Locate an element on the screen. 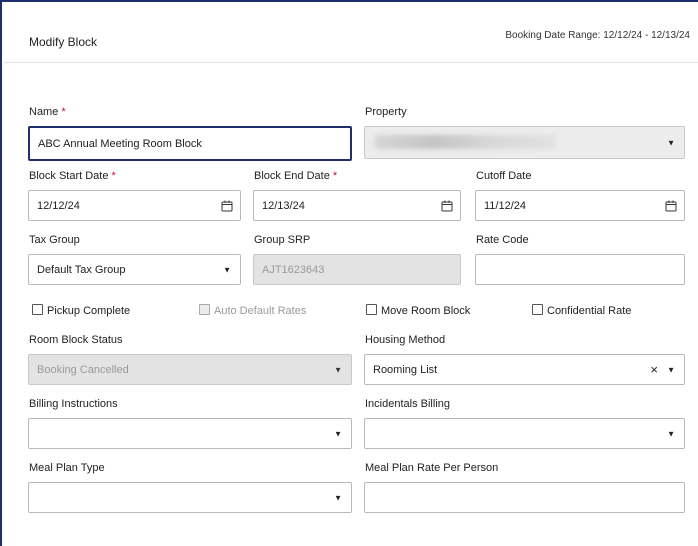 Image resolution: width=698 pixels, height=546 pixels. group-srp-label: Group SRP is located at coordinates (282, 240).